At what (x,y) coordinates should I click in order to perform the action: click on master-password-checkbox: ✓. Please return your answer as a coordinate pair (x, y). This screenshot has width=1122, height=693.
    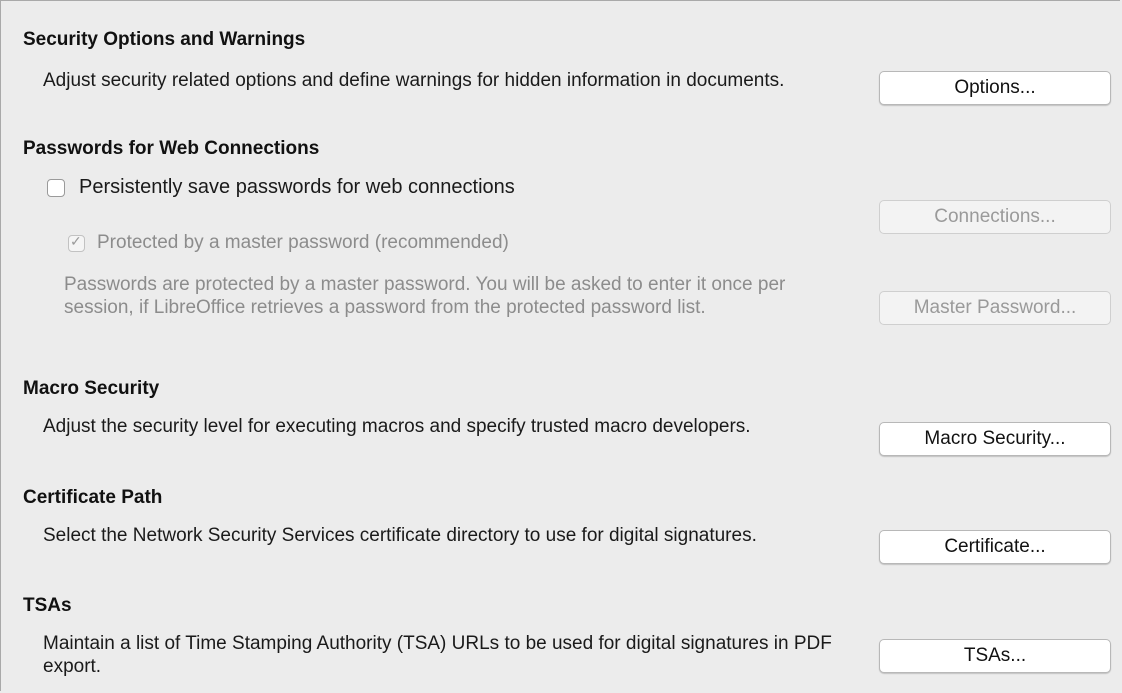
    Looking at the image, I should click on (76, 242).